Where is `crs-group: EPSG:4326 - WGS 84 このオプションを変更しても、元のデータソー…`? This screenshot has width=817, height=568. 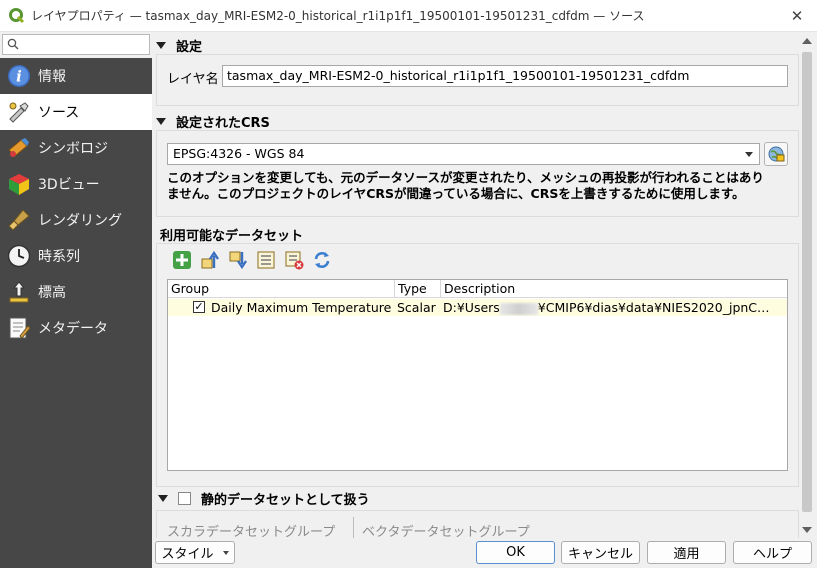
crs-group: EPSG:4326 - WGS 84 このオプションを変更しても、元のデータソー… is located at coordinates (477, 173).